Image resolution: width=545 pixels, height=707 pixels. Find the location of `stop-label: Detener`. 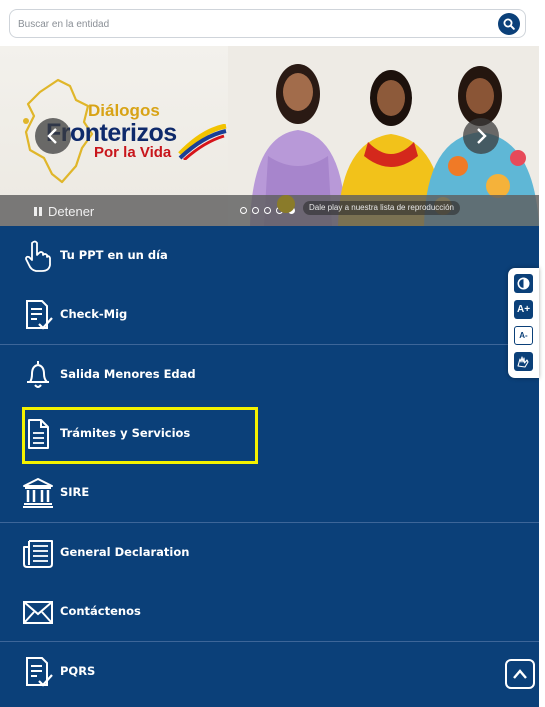

stop-label: Detener is located at coordinates (71, 211).